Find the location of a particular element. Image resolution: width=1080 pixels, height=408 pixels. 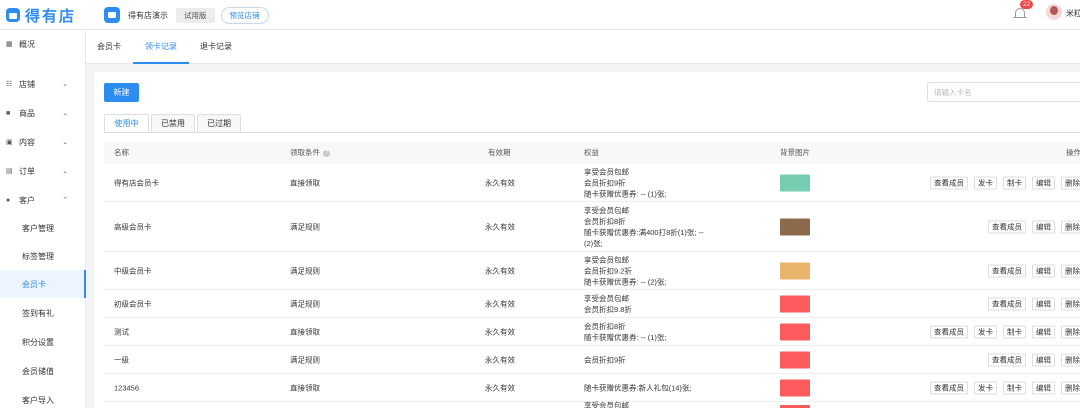

username: 米粒 is located at coordinates (1073, 13).